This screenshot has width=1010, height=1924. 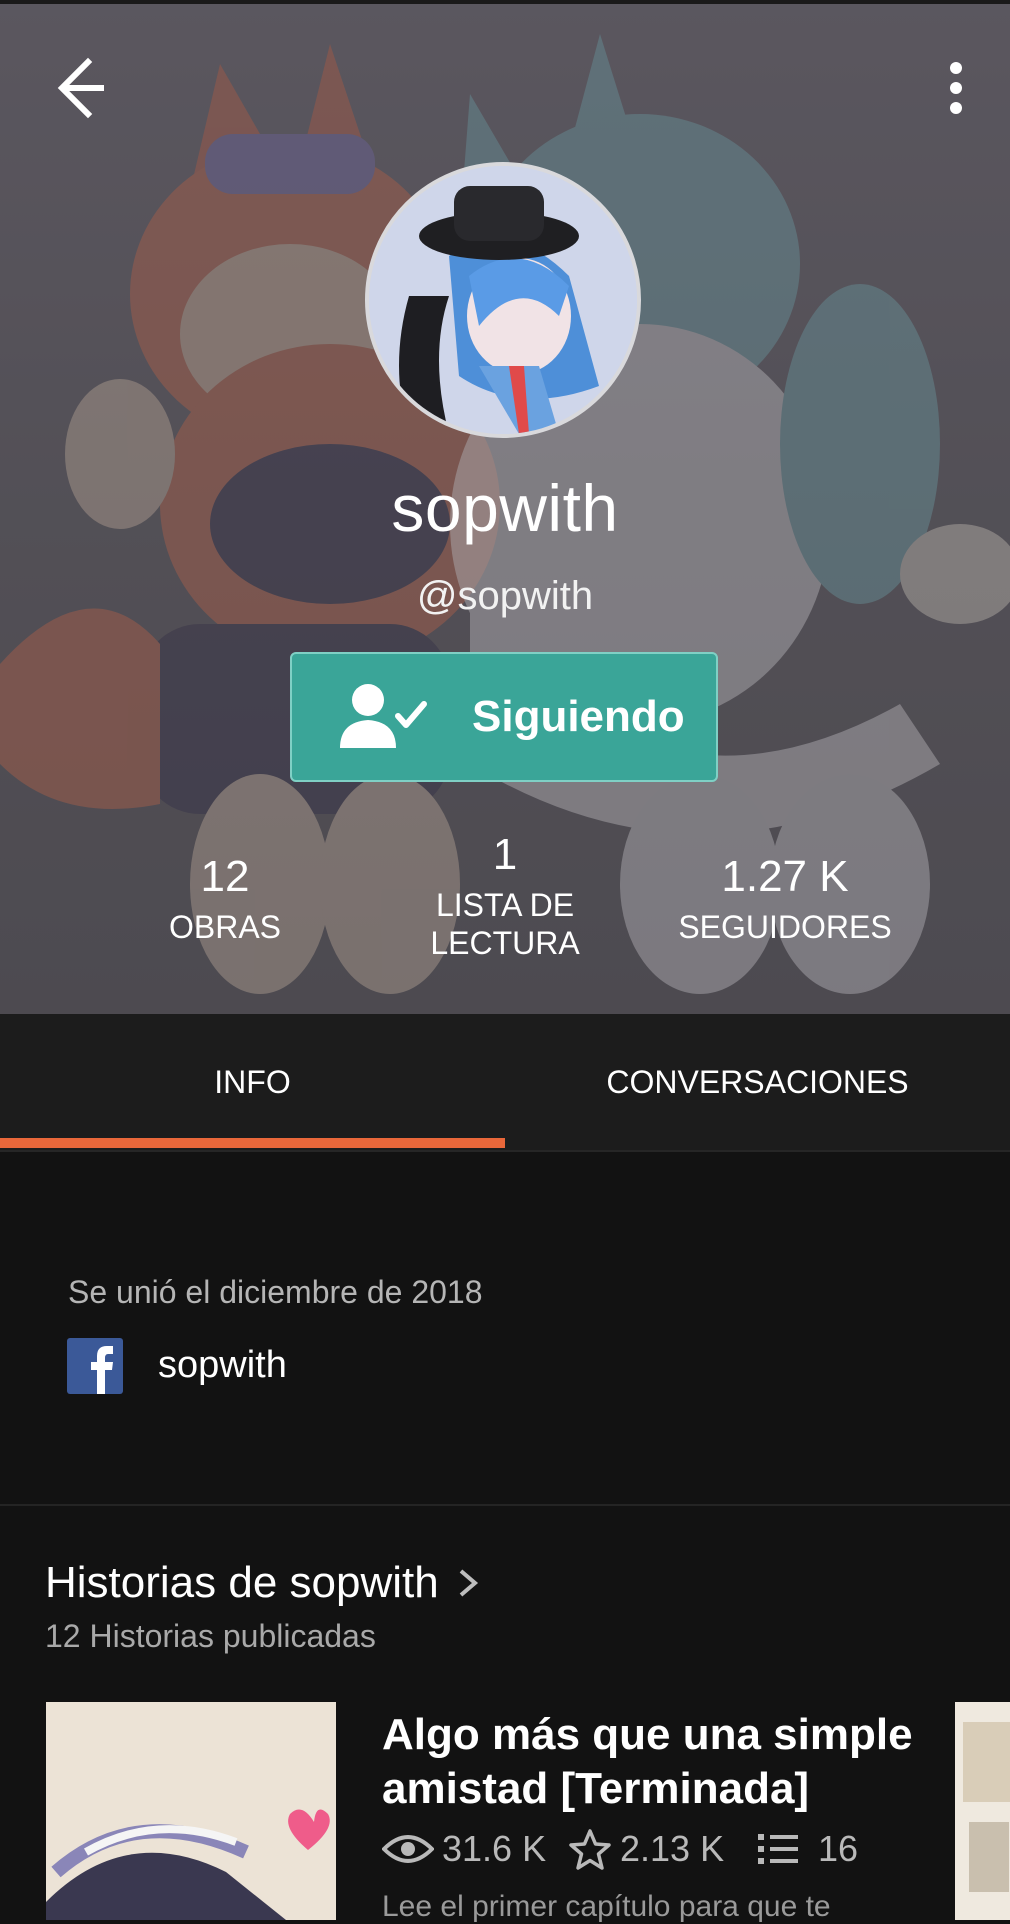 I want to click on joined-date: Se unió el diciembre de 2018, so click(x=275, y=1292).